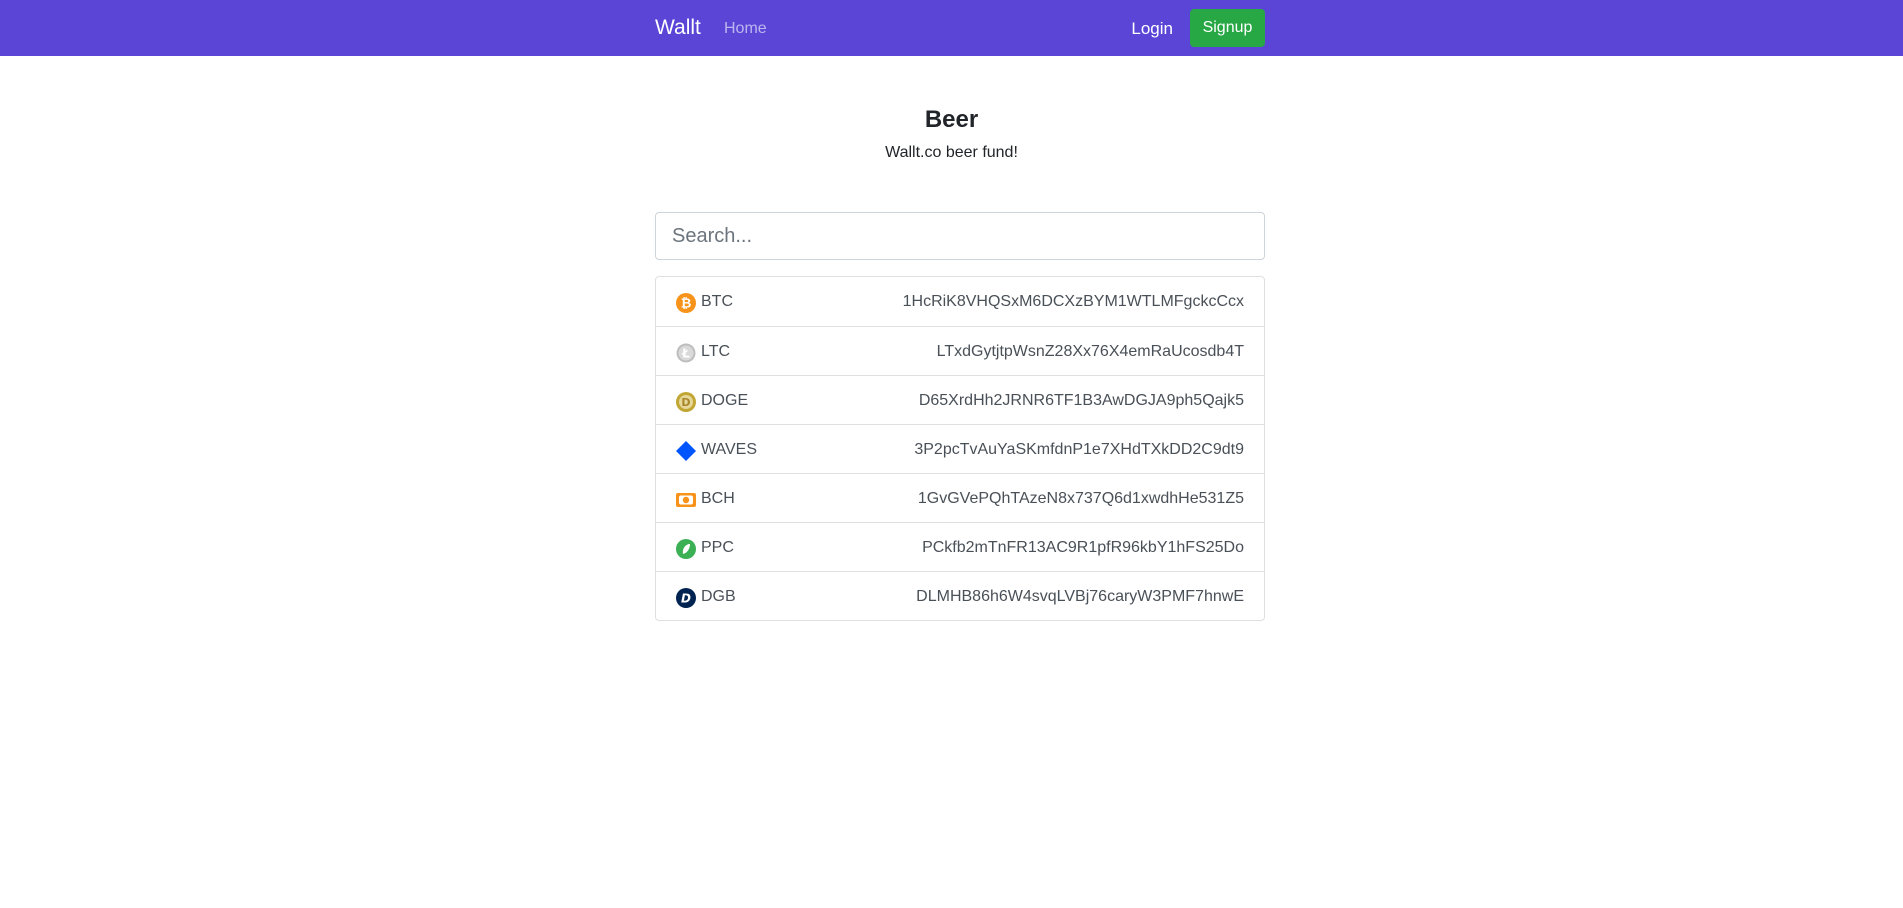 The height and width of the screenshot is (908, 1903). I want to click on wallet-symbol: DGB, so click(718, 596).